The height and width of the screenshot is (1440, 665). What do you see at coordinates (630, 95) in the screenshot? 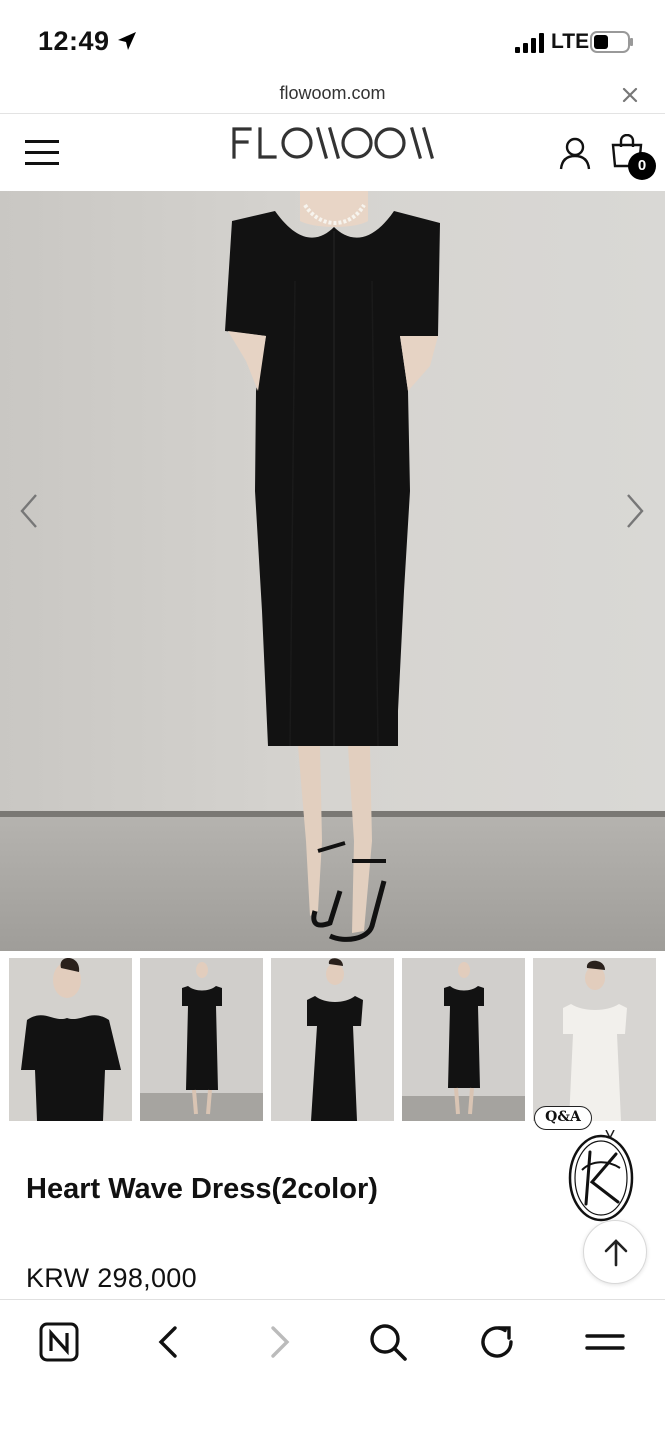
I see `close-icon` at bounding box center [630, 95].